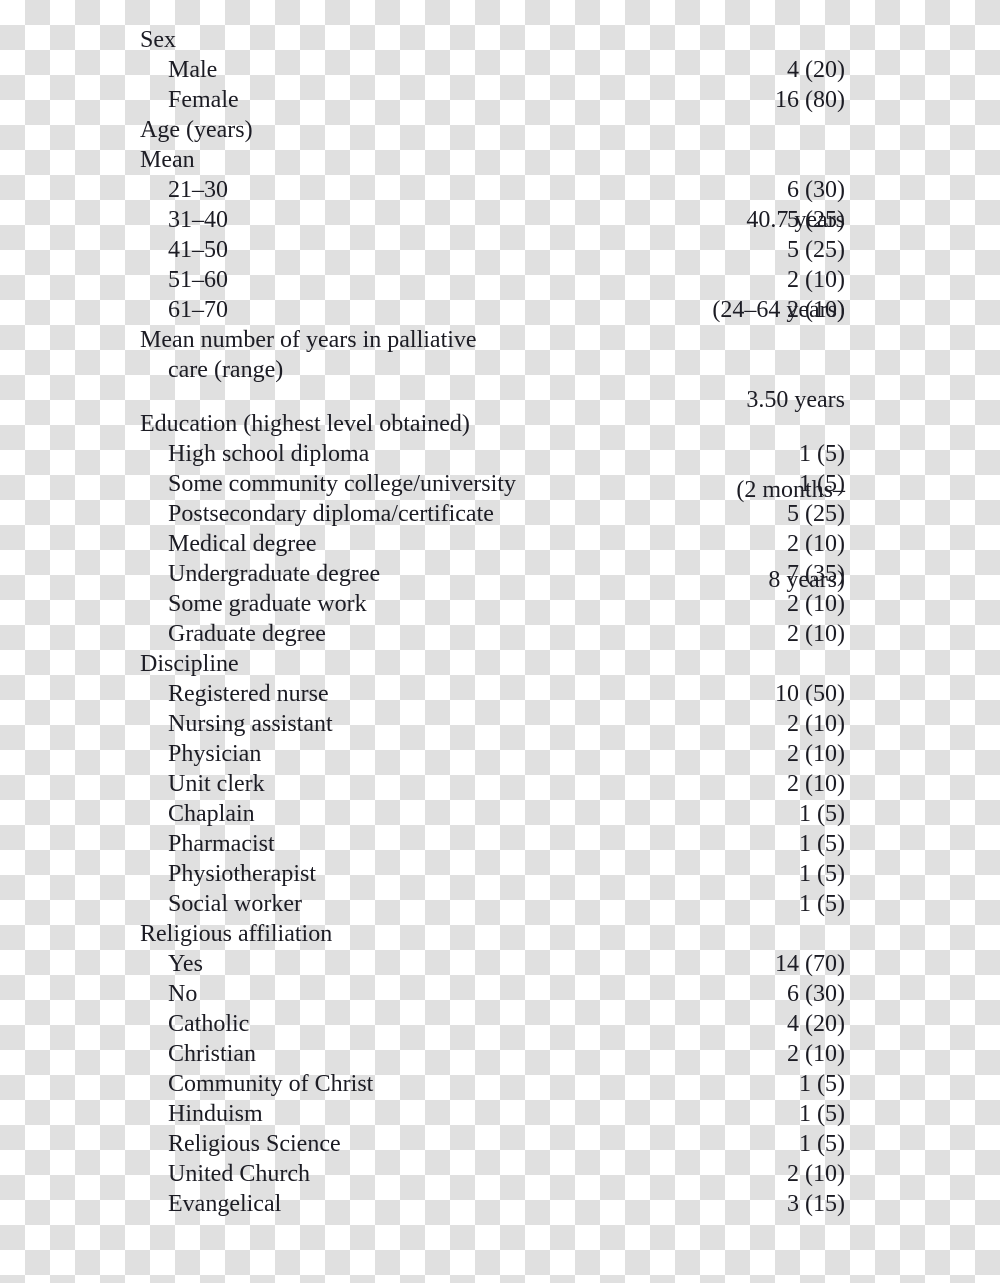  Describe the element at coordinates (816, 994) in the screenshot. I see `row-value-religious-no: 6 (30)` at that location.